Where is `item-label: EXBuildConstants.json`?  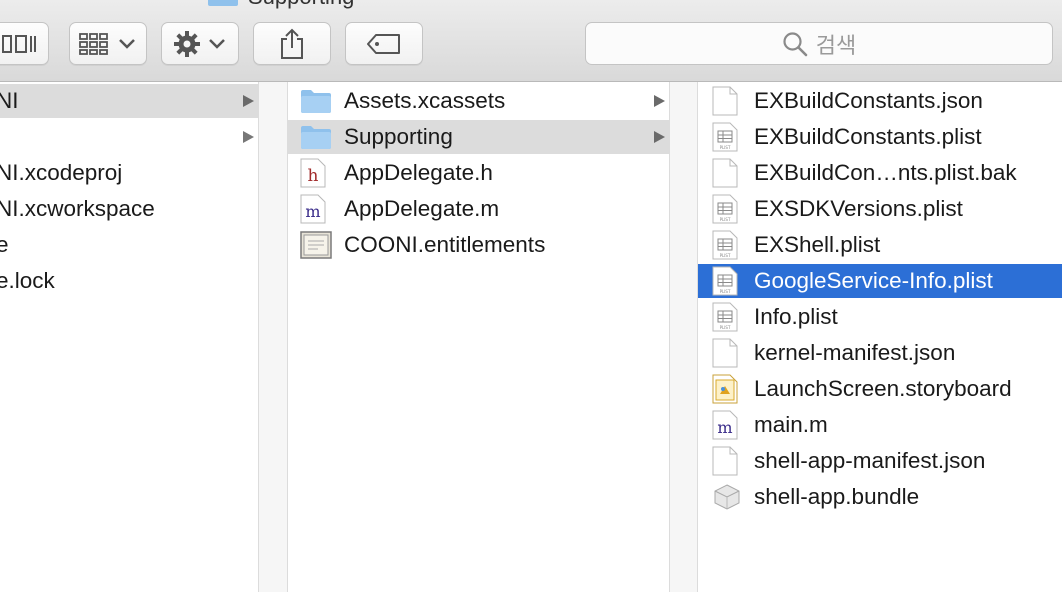 item-label: EXBuildConstants.json is located at coordinates (868, 100).